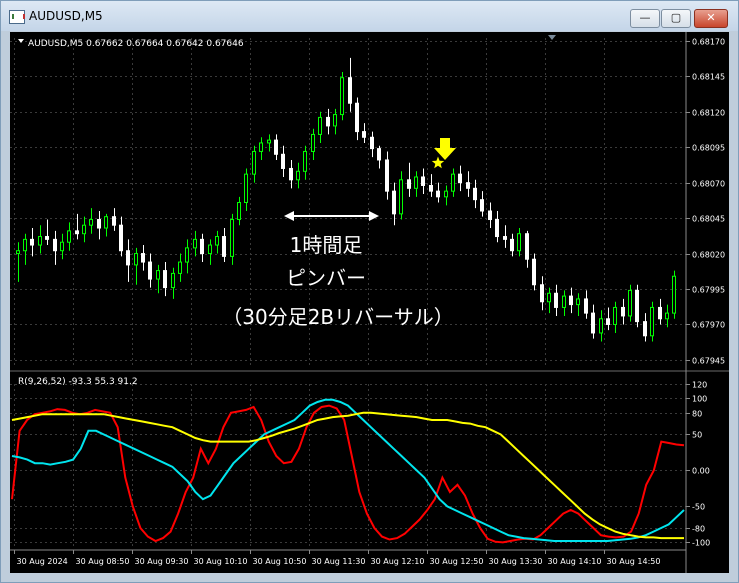 This screenshot has width=739, height=583. I want to click on osc-tick-label: -100, so click(701, 543).